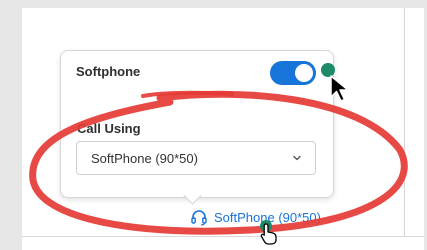 The width and height of the screenshot is (427, 250). I want to click on mouse-cursor-icon, so click(339, 88).